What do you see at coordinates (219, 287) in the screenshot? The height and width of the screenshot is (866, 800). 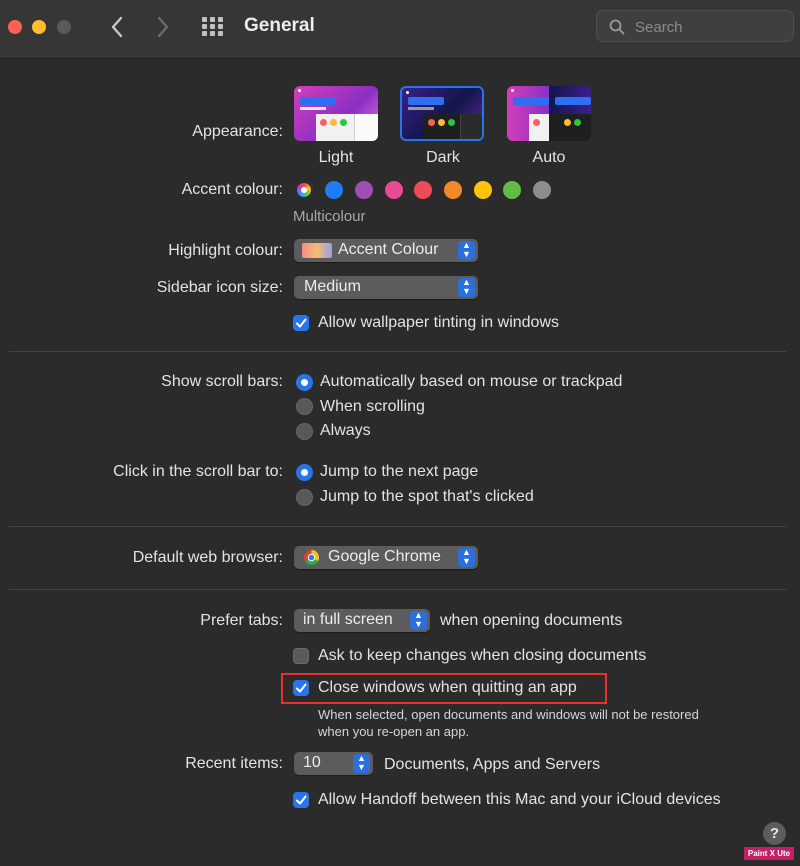 I see `sidebar-icon-size-label: Sidebar icon size:` at bounding box center [219, 287].